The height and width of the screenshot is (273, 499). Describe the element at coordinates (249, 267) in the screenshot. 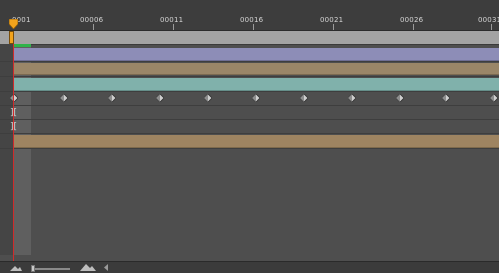

I see `timeline-zoom-toolbar` at that location.